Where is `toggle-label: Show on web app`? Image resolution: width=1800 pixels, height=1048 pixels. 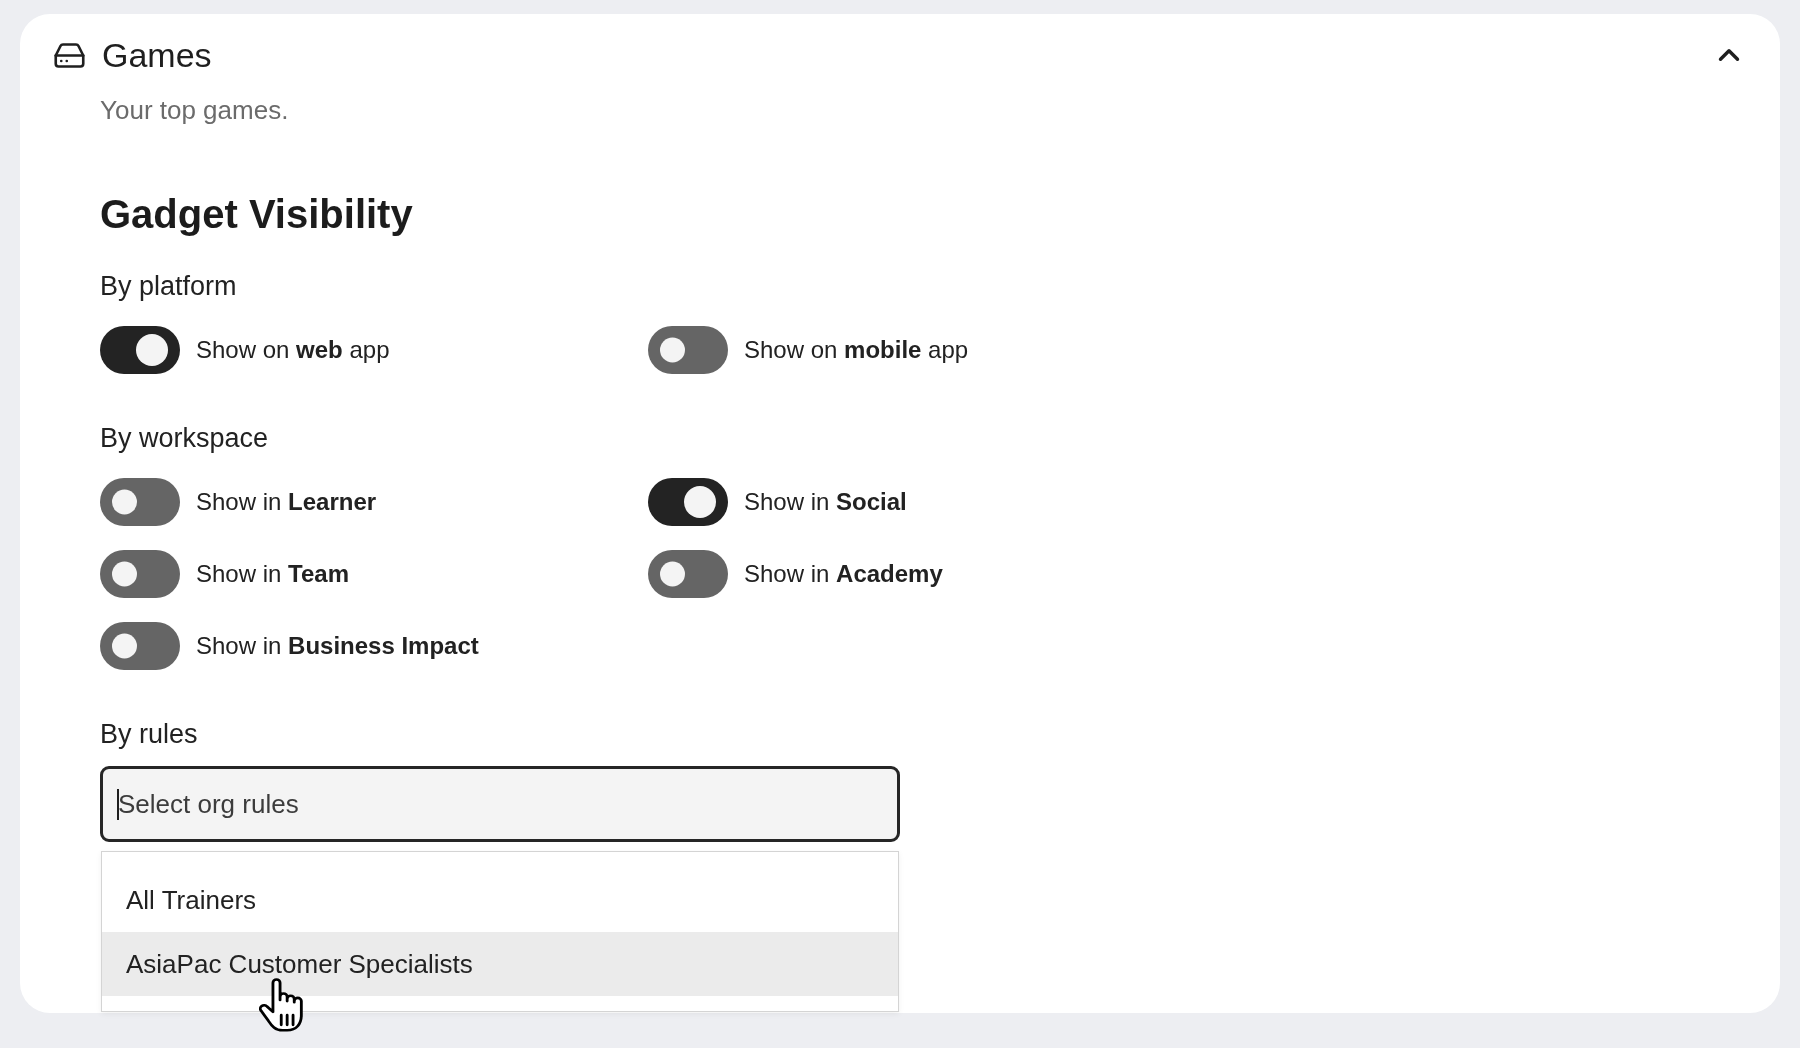 toggle-label: Show on web app is located at coordinates (293, 350).